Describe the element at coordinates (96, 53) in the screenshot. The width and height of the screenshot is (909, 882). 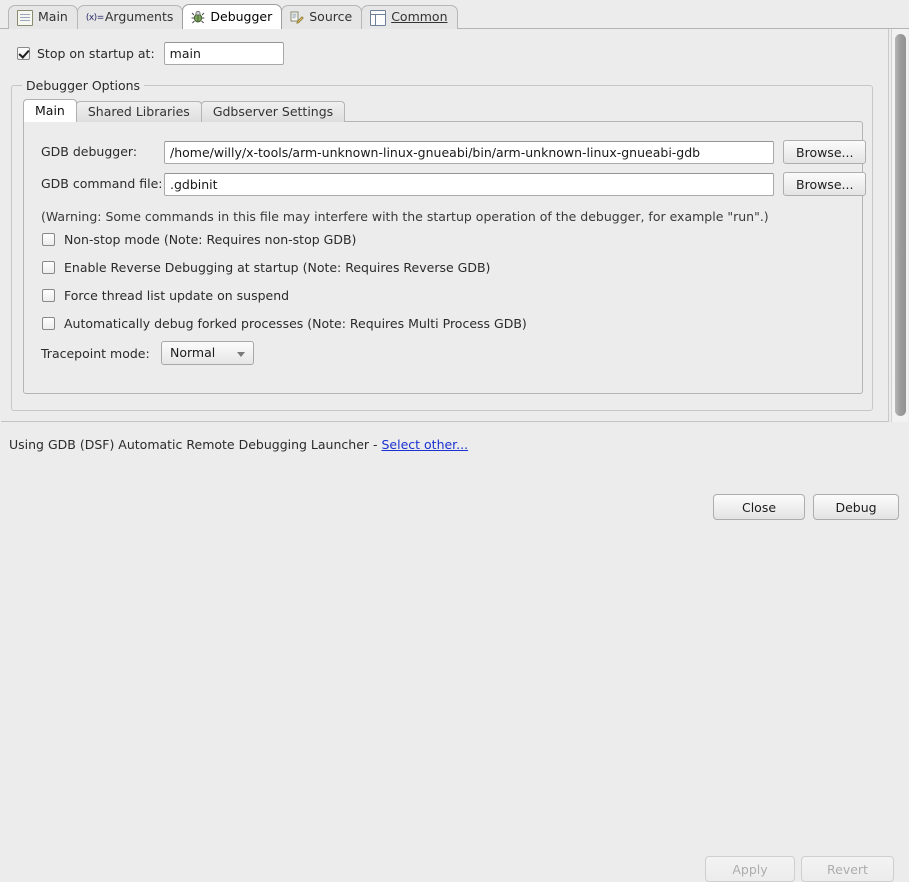
I see `stop-on-startup-label: Stop on startup at:` at that location.